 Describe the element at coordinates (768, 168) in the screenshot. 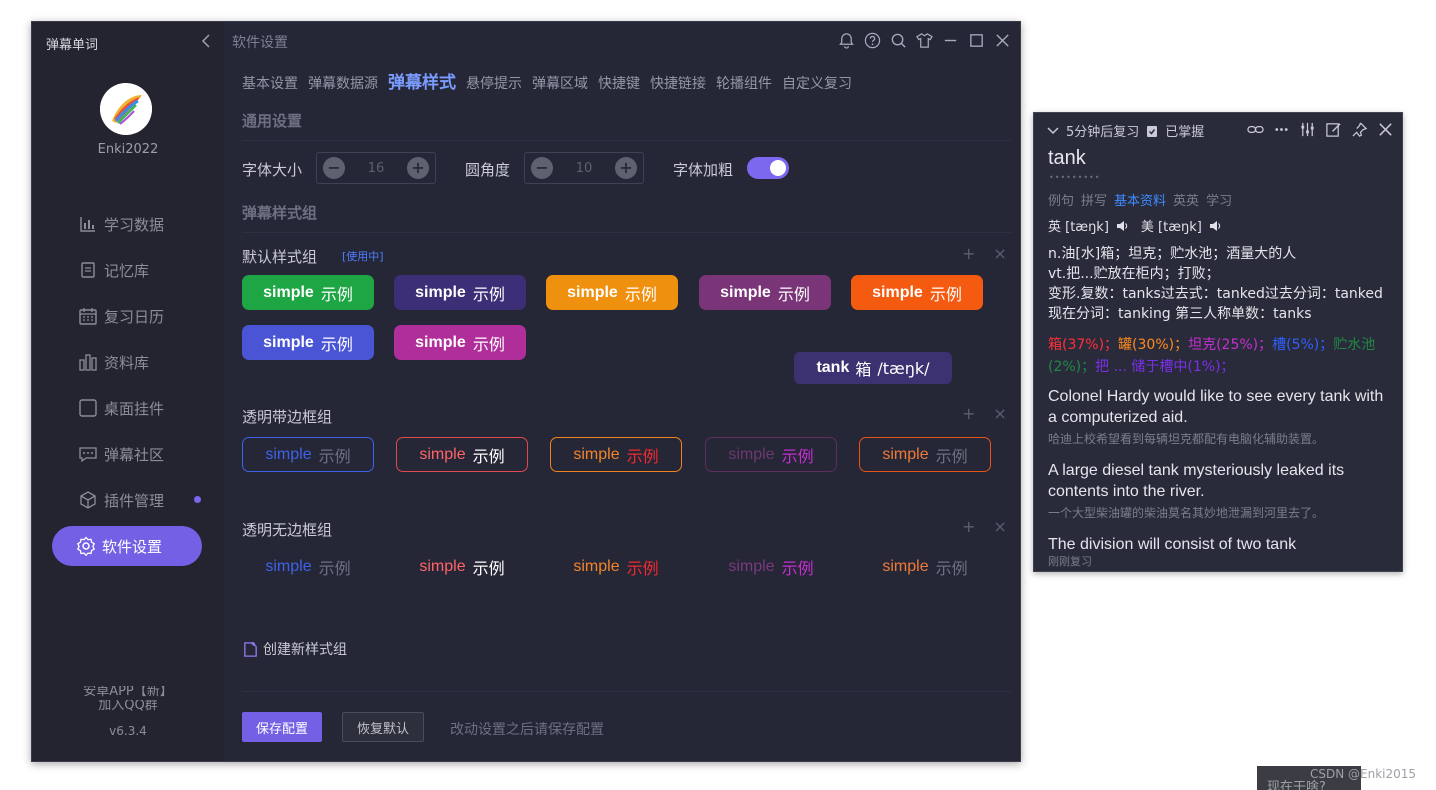

I see `bold-toggle` at that location.